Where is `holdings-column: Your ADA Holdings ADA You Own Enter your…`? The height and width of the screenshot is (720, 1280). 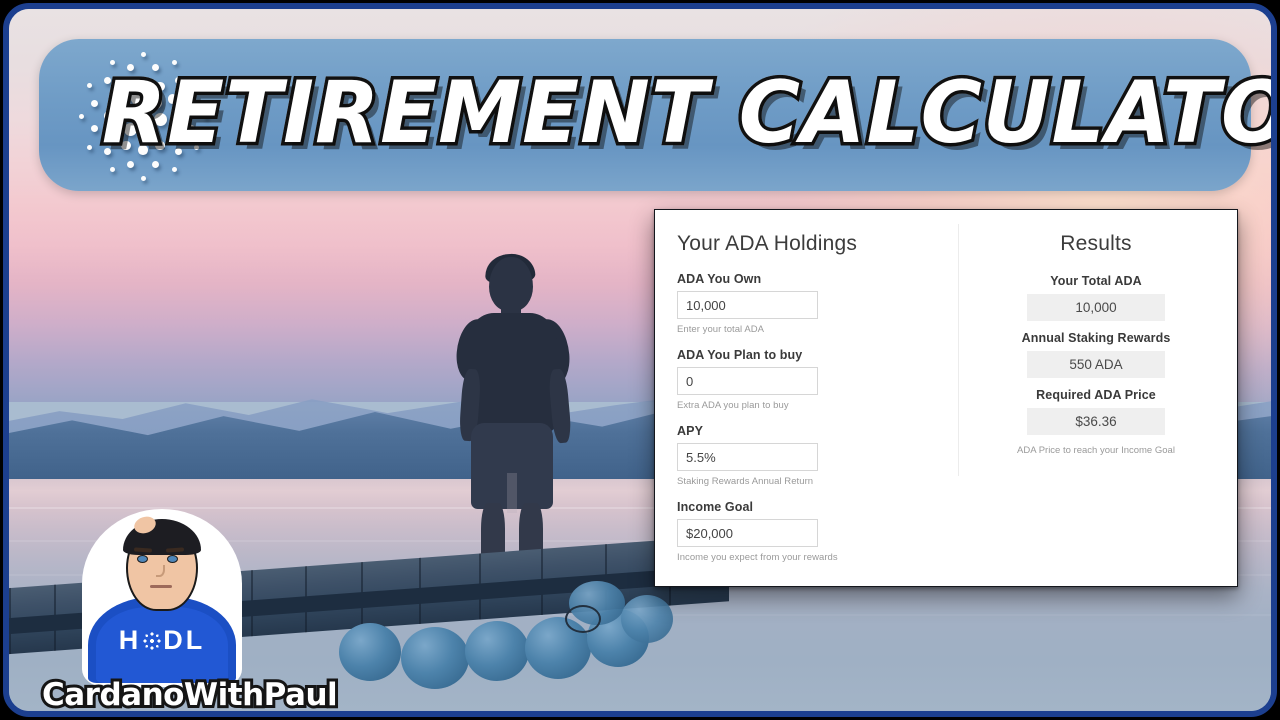
holdings-column: Your ADA Holdings ADA You Own Enter your… is located at coordinates (805, 398).